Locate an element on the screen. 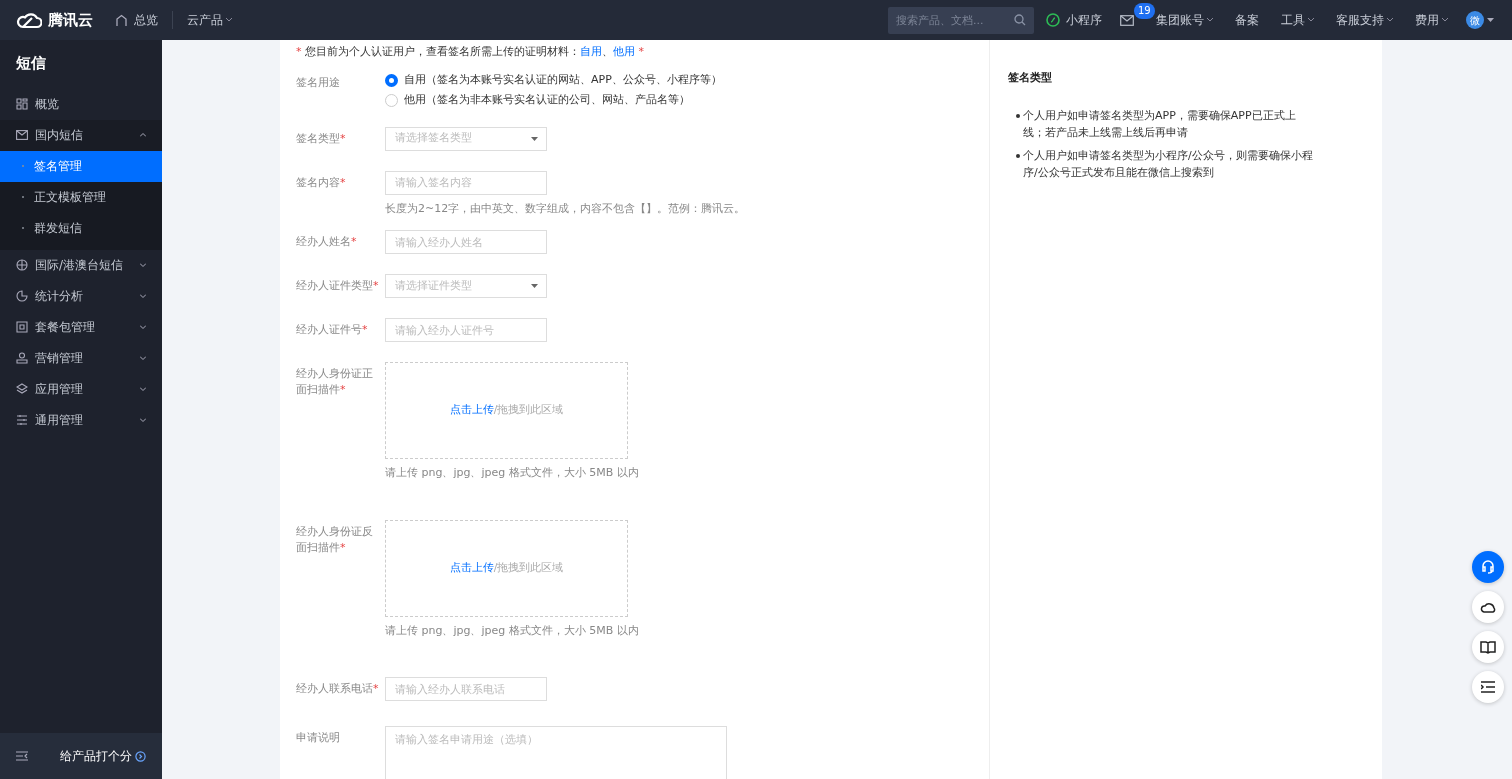 The width and height of the screenshot is (1512, 779). field-label: 经办人证件类型* is located at coordinates (338, 286).